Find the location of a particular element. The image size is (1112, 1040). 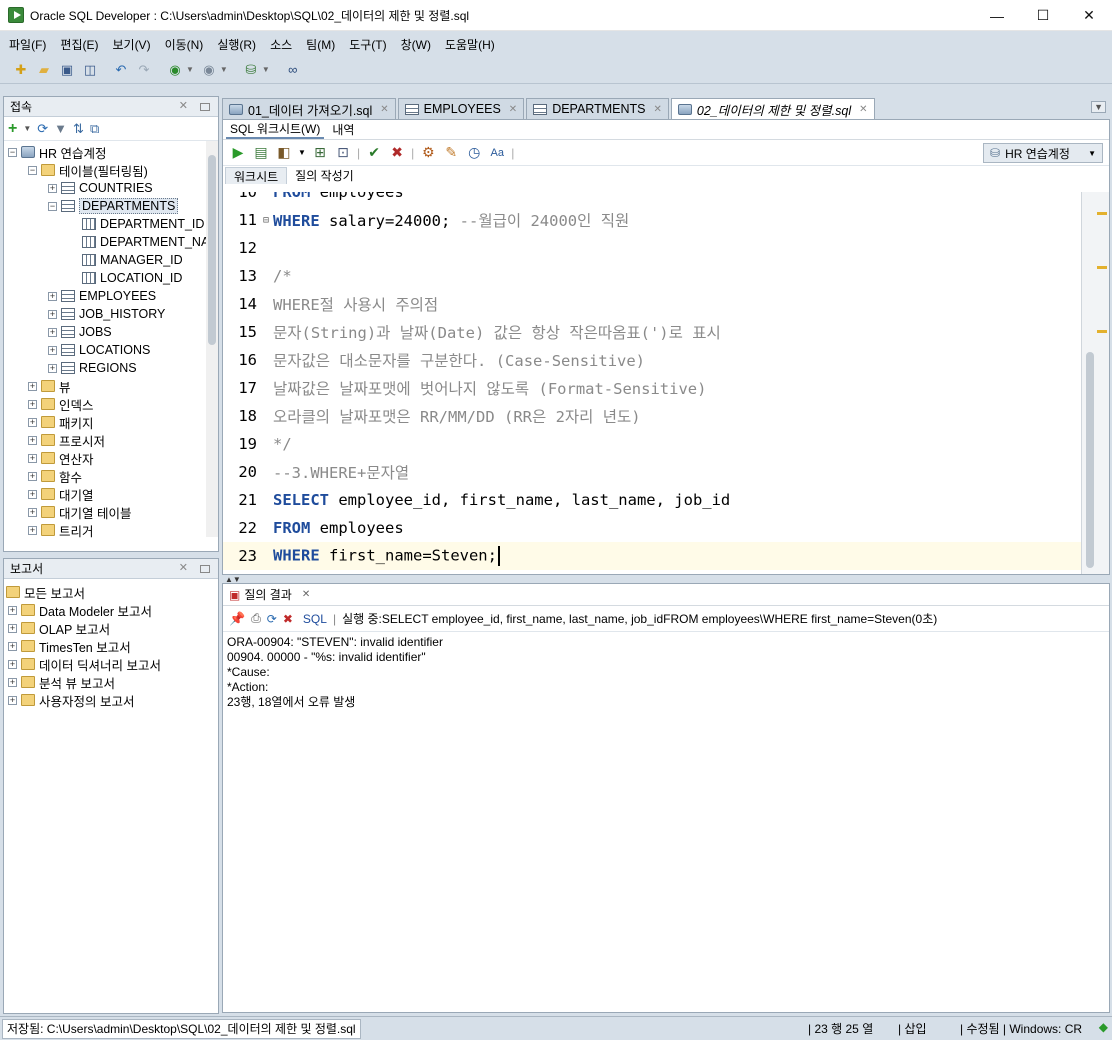

tree-node-queues: + 대기열 is located at coordinates (61, 494).